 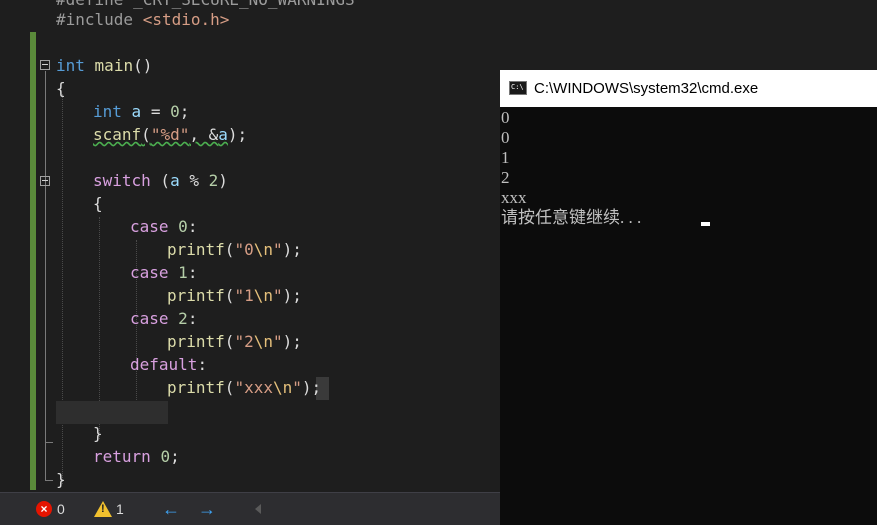 What do you see at coordinates (114, 65) in the screenshot?
I see `function-name: main` at bounding box center [114, 65].